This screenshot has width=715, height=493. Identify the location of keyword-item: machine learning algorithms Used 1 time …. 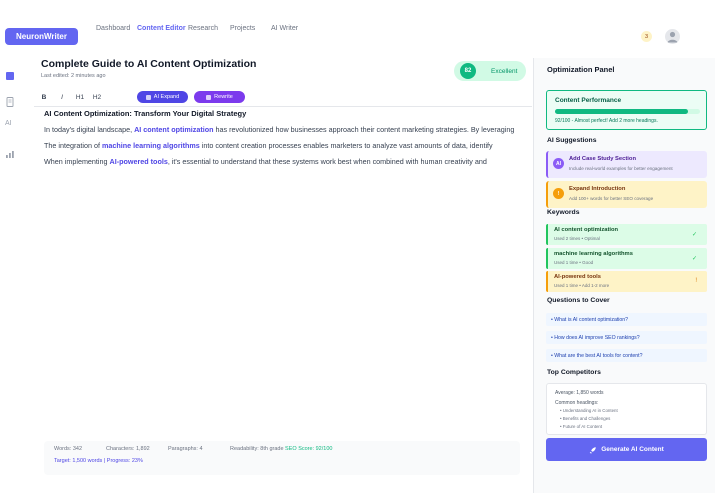
(626, 258).